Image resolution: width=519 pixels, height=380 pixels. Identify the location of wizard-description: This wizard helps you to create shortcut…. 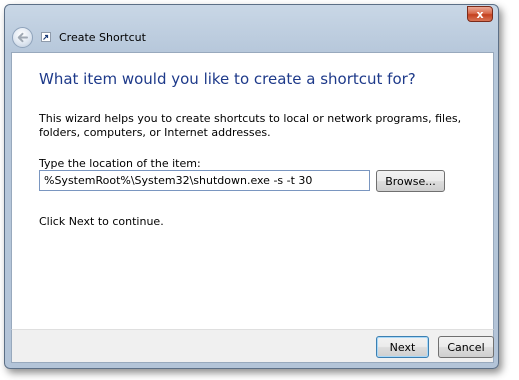
(250, 125).